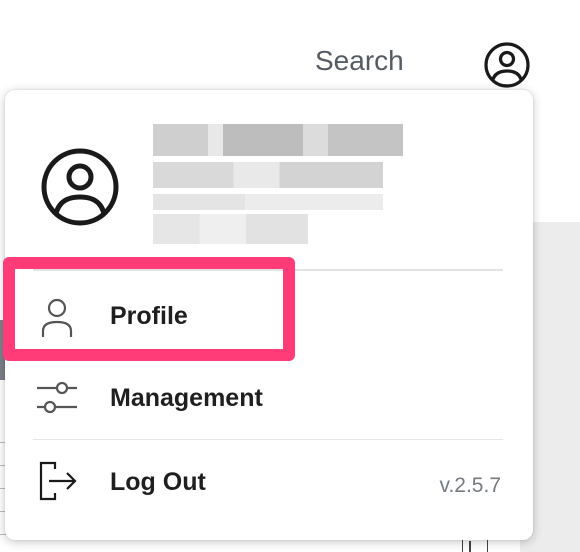 This screenshot has height=552, width=580. What do you see at coordinates (470, 485) in the screenshot?
I see `version-label: v.2.5.7` at bounding box center [470, 485].